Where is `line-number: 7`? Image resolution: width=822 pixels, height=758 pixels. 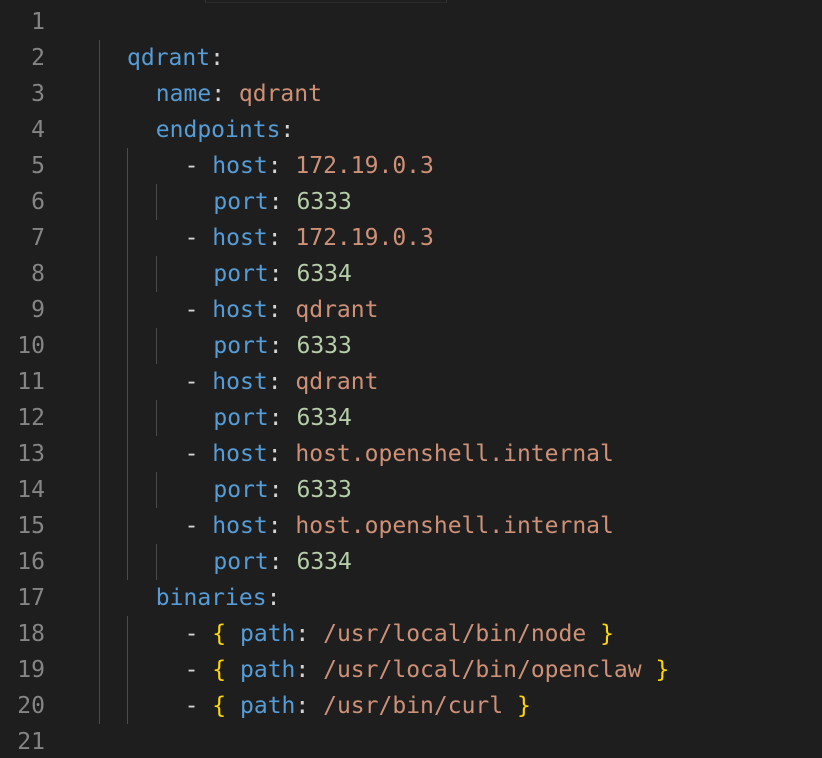
line-number: 7 is located at coordinates (38, 238).